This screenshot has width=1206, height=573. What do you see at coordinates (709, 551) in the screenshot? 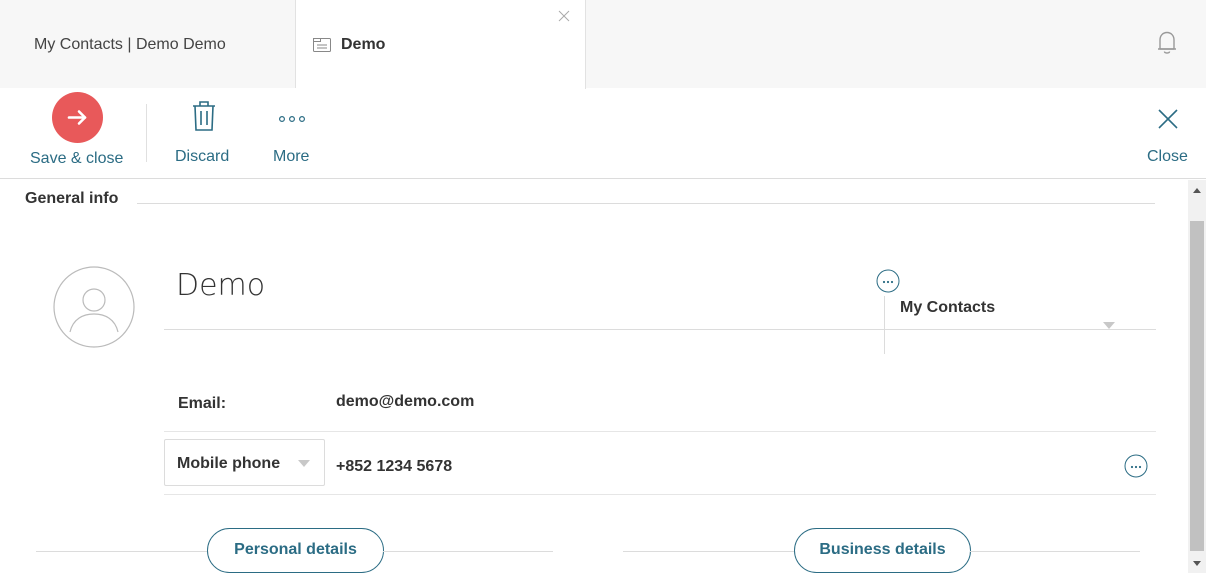
I see `pill-divider-mid-right` at bounding box center [709, 551].